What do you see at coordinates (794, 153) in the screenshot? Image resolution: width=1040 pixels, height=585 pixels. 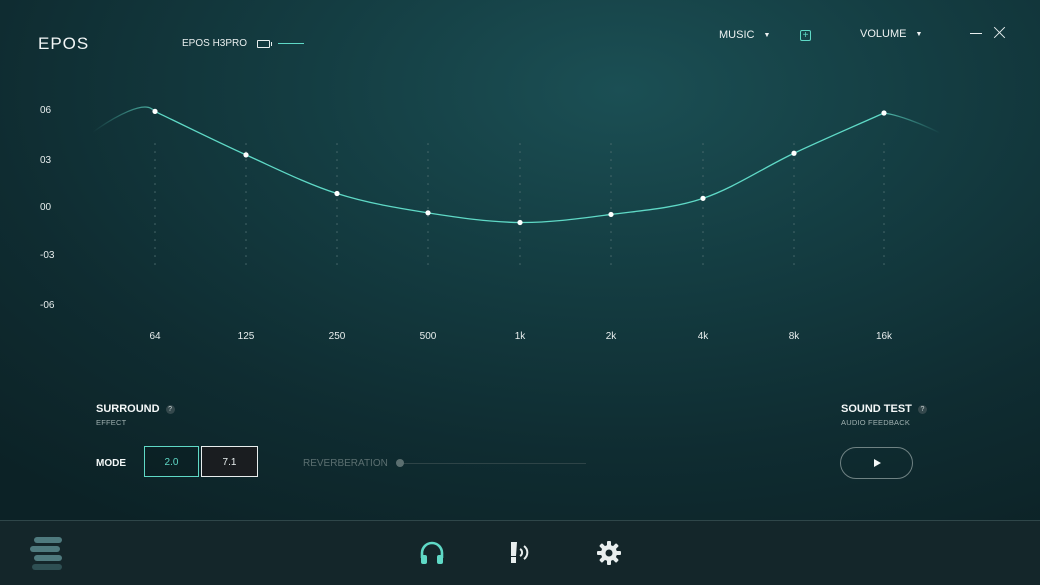 I see `eq-band-handle-8k` at bounding box center [794, 153].